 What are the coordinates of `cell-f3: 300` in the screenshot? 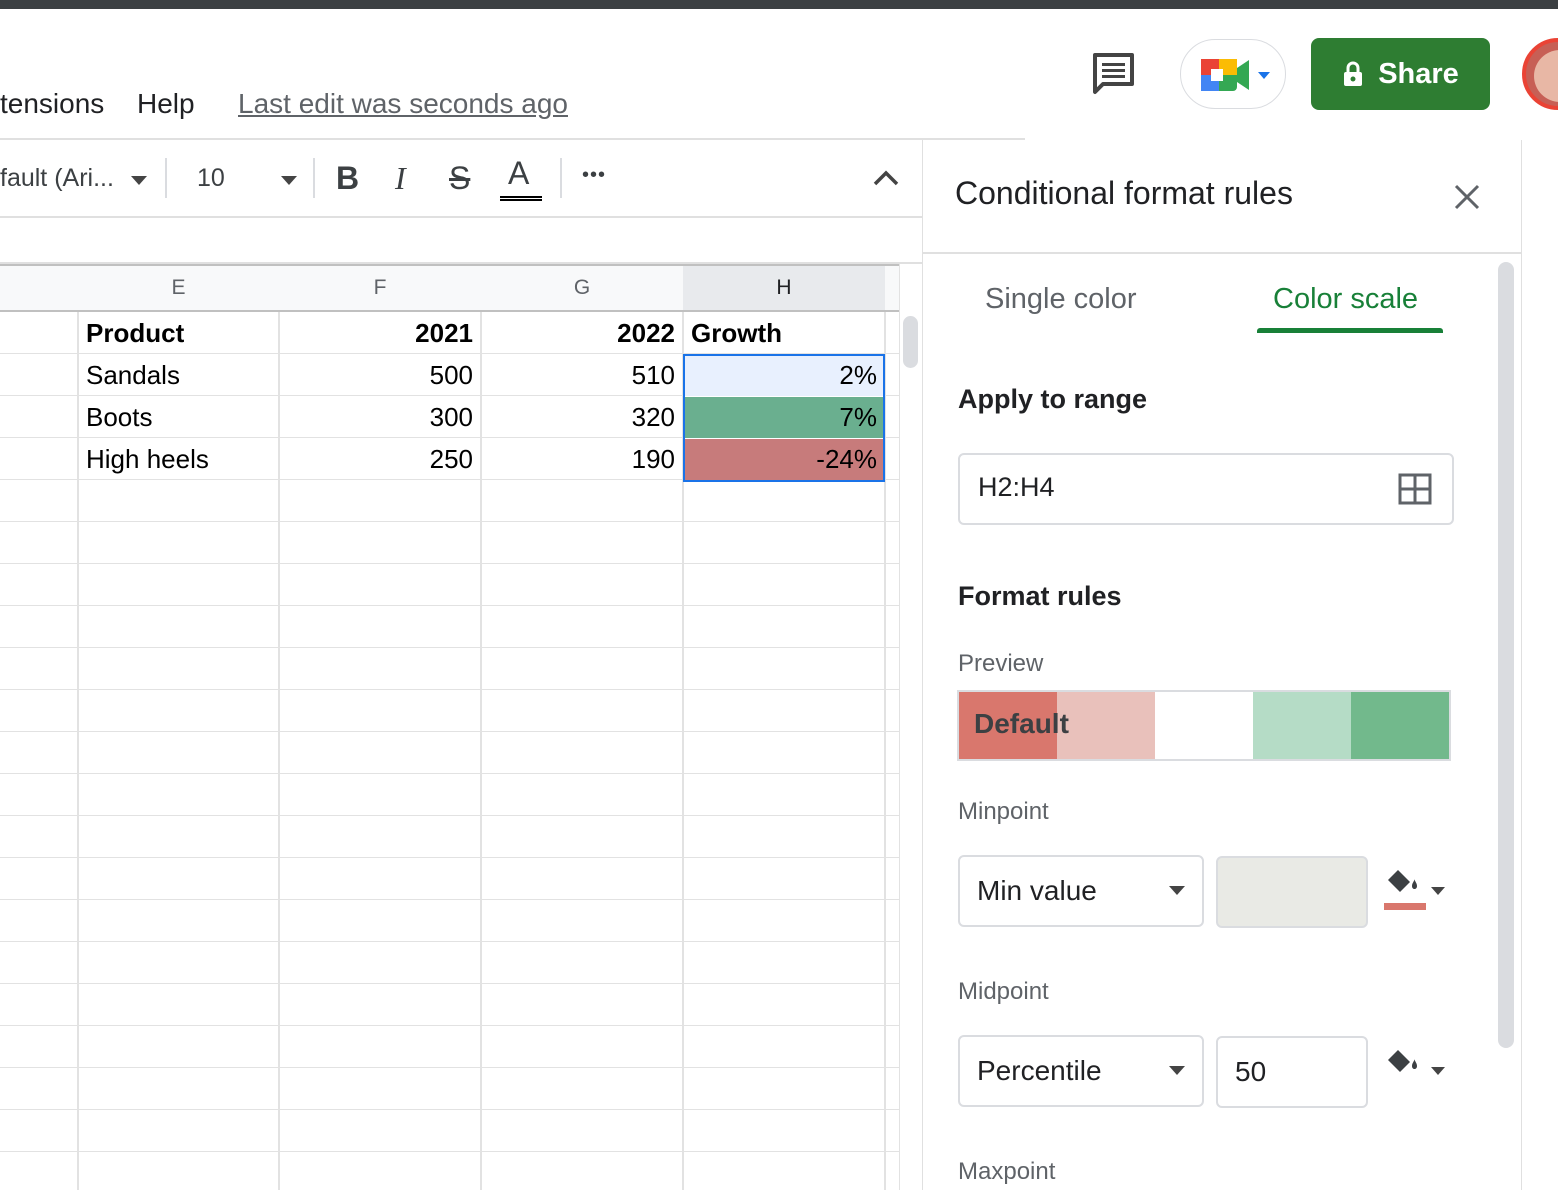 It's located at (380, 417).